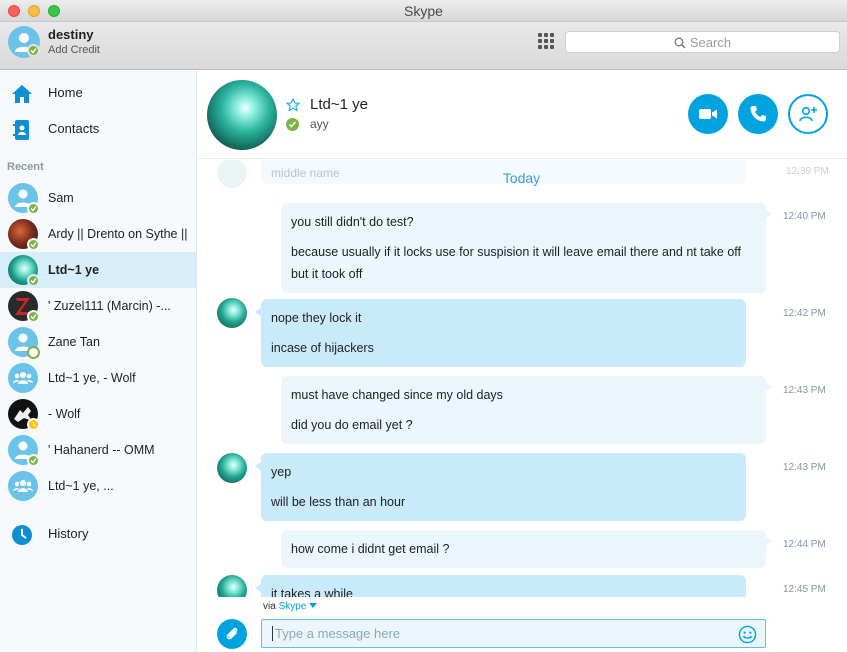  Describe the element at coordinates (370, 549) in the screenshot. I see `message-text: how come i didnt get email ?` at that location.